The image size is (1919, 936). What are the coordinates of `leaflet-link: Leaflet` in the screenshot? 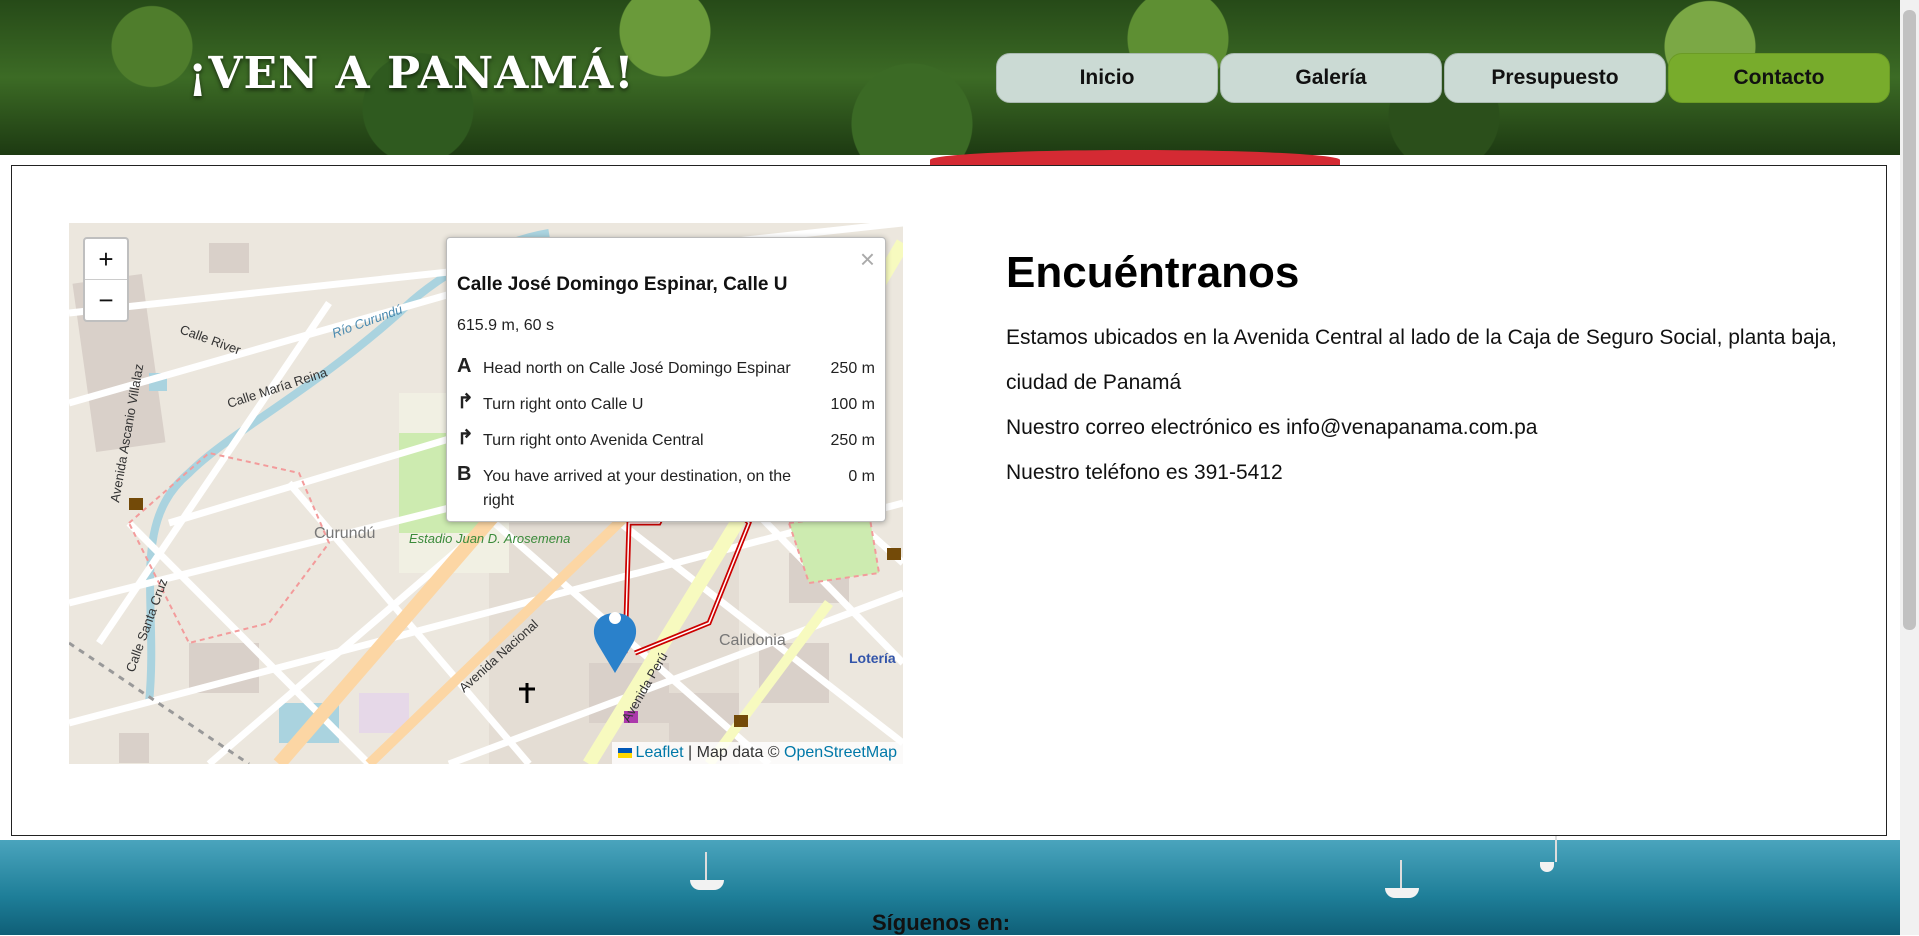 It's located at (660, 752).